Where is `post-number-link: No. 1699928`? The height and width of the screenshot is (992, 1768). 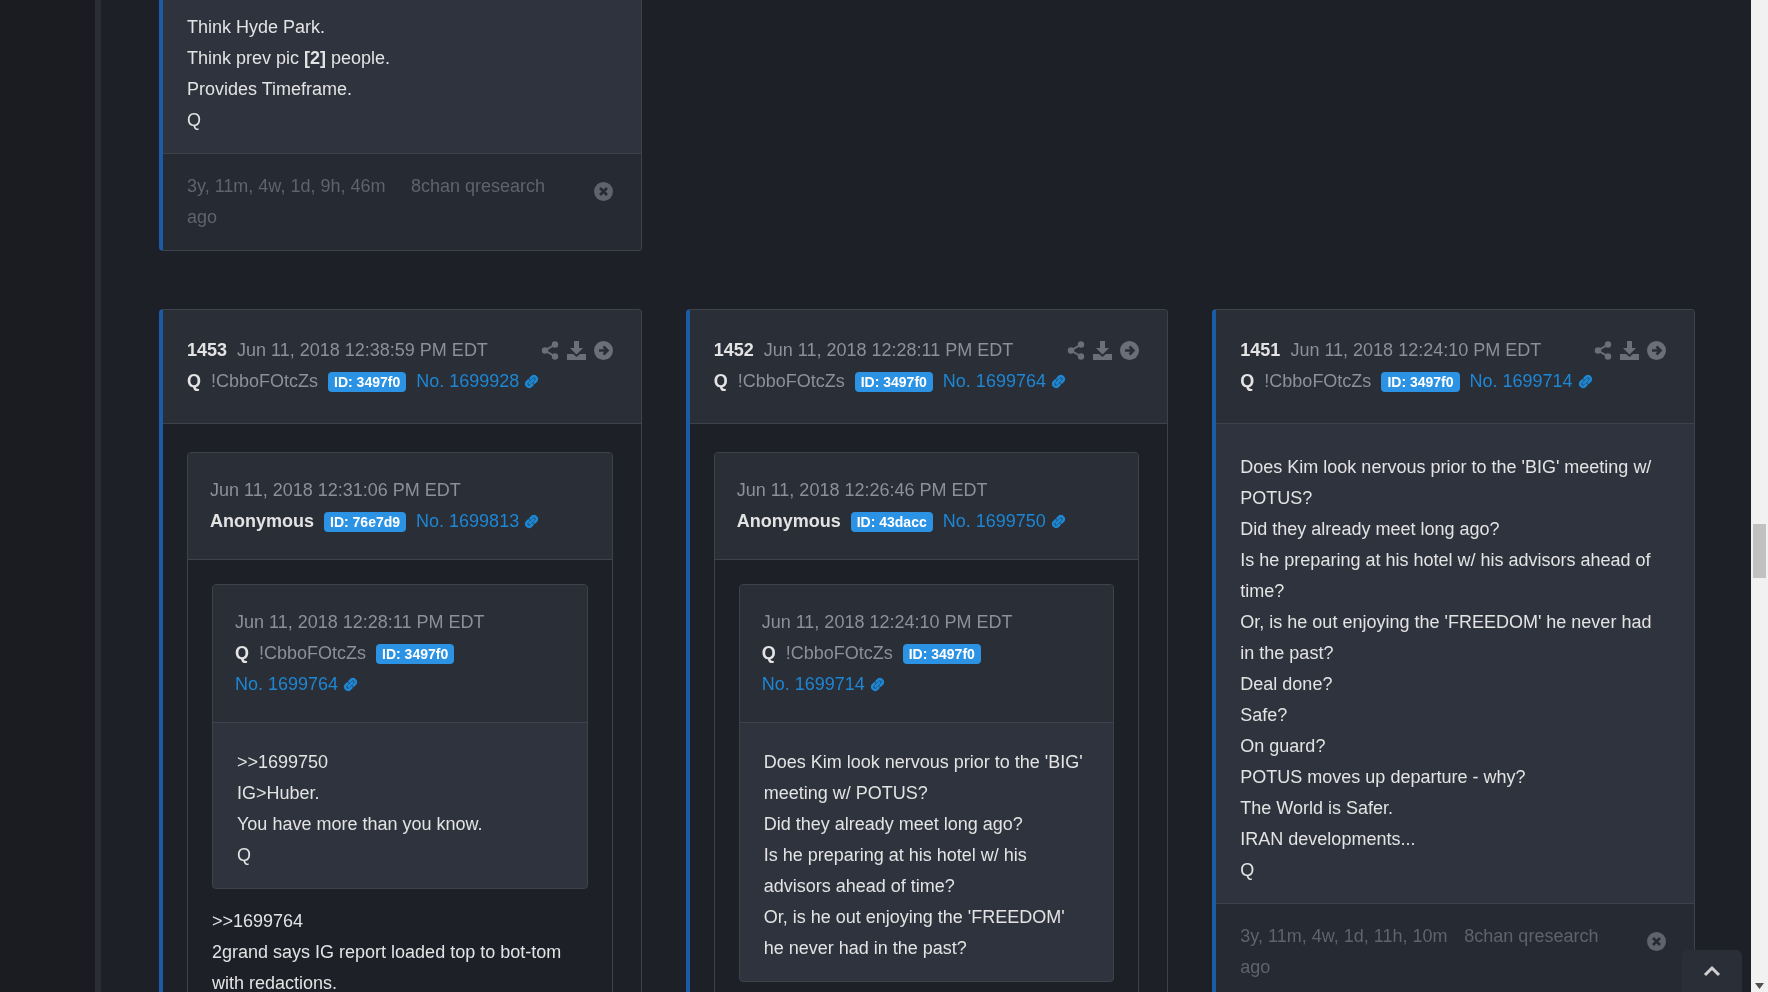
post-number-link: No. 1699928 is located at coordinates (478, 381).